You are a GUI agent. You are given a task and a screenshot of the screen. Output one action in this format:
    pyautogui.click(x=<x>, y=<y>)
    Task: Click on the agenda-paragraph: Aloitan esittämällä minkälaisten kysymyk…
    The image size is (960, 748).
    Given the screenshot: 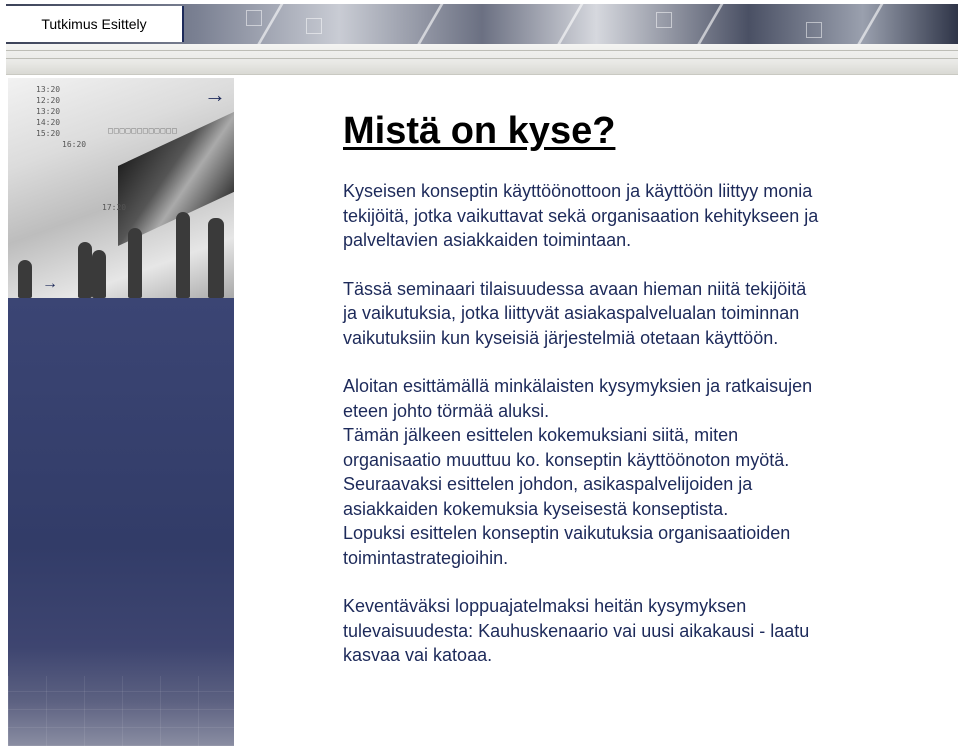 What is the action you would take?
    pyautogui.click(x=578, y=472)
    